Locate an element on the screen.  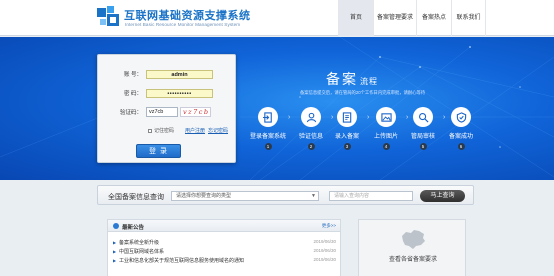
process-title: 备案 流程 is located at coordinates (352, 79).